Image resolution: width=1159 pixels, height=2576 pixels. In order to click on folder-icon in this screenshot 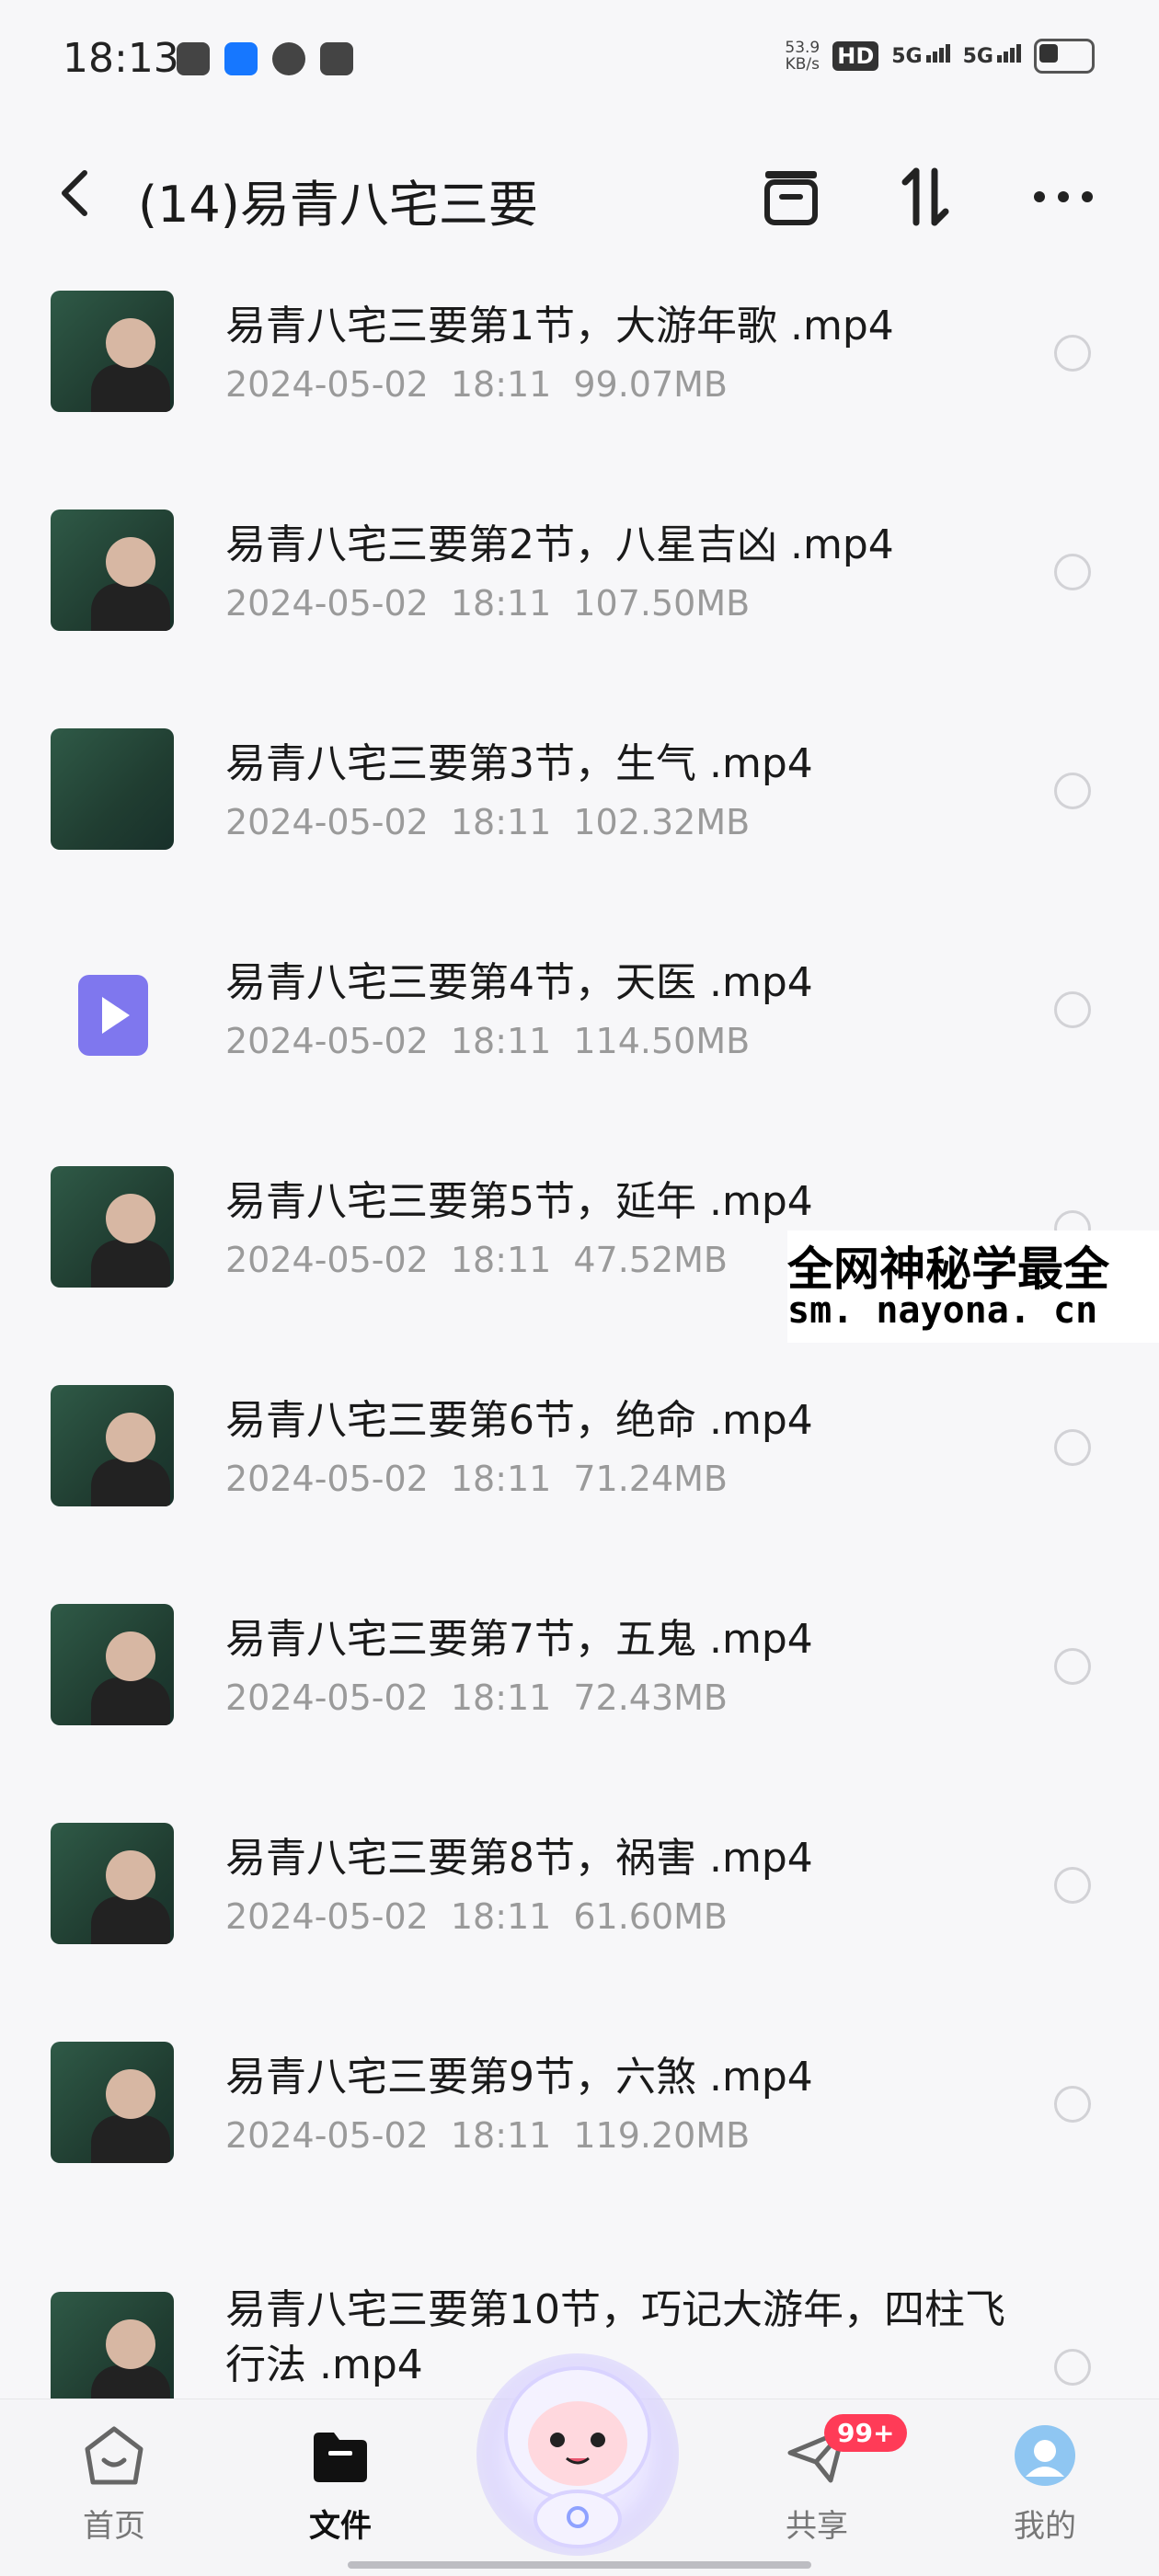, I will do `click(340, 2455)`.